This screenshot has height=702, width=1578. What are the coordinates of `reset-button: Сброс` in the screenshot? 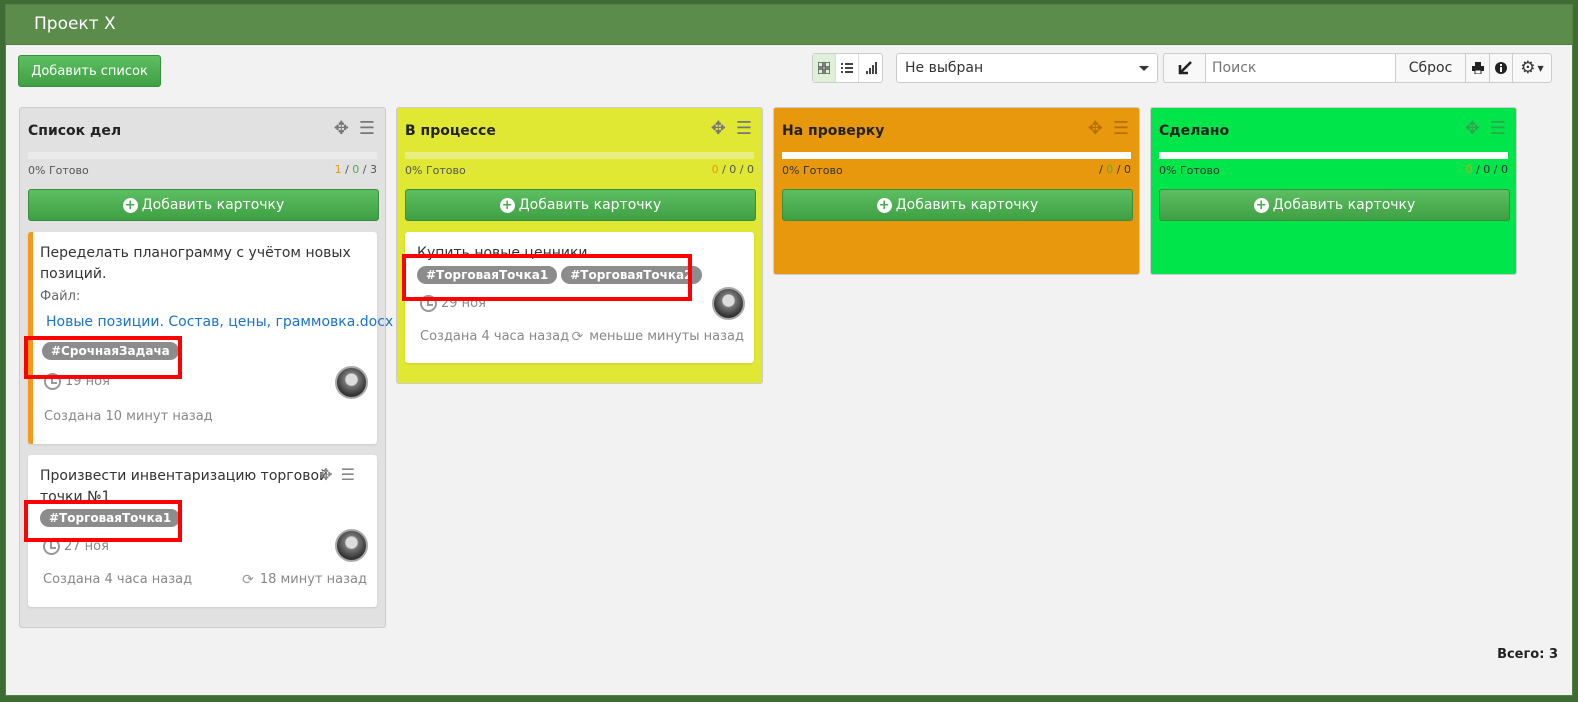 It's located at (1430, 68).